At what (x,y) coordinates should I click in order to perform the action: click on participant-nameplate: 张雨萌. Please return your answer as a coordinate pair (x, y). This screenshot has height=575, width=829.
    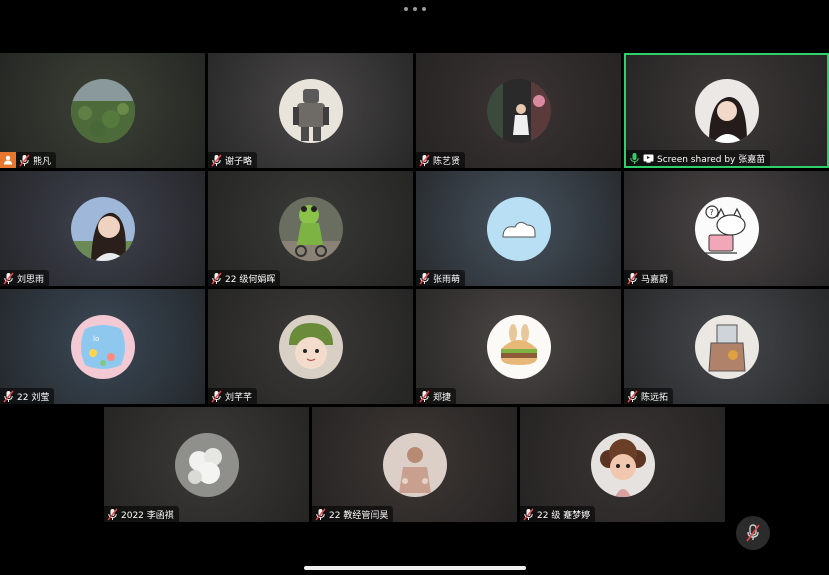
    Looking at the image, I should click on (441, 278).